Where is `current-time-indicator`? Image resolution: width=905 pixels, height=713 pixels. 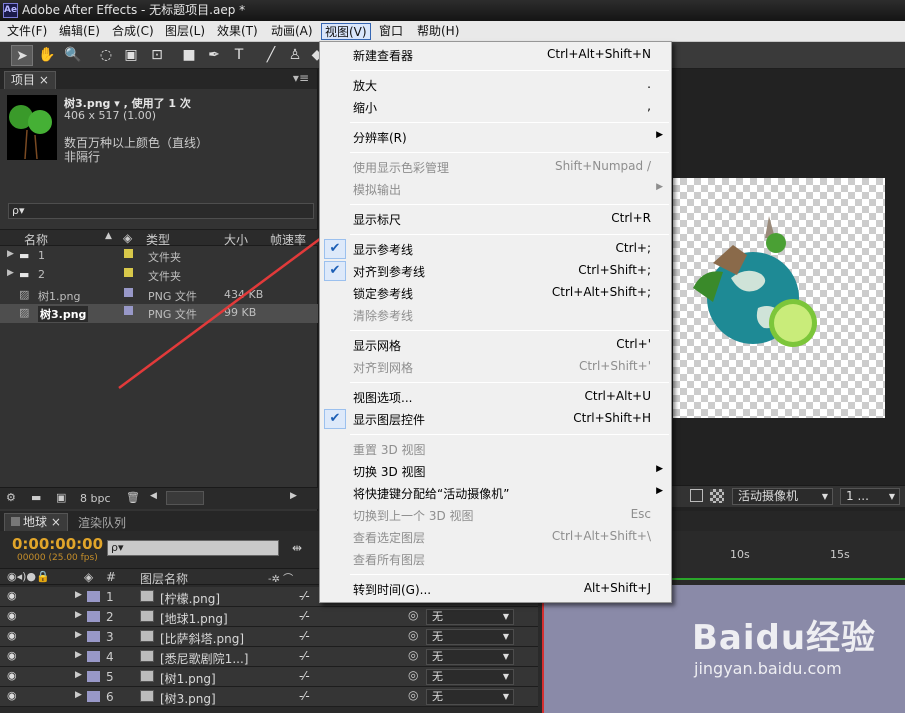 current-time-indicator is located at coordinates (543, 649).